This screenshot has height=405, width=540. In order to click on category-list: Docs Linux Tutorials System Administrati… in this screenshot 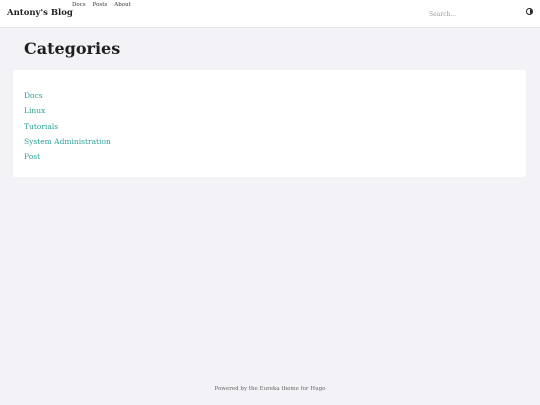, I will do `click(67, 126)`.